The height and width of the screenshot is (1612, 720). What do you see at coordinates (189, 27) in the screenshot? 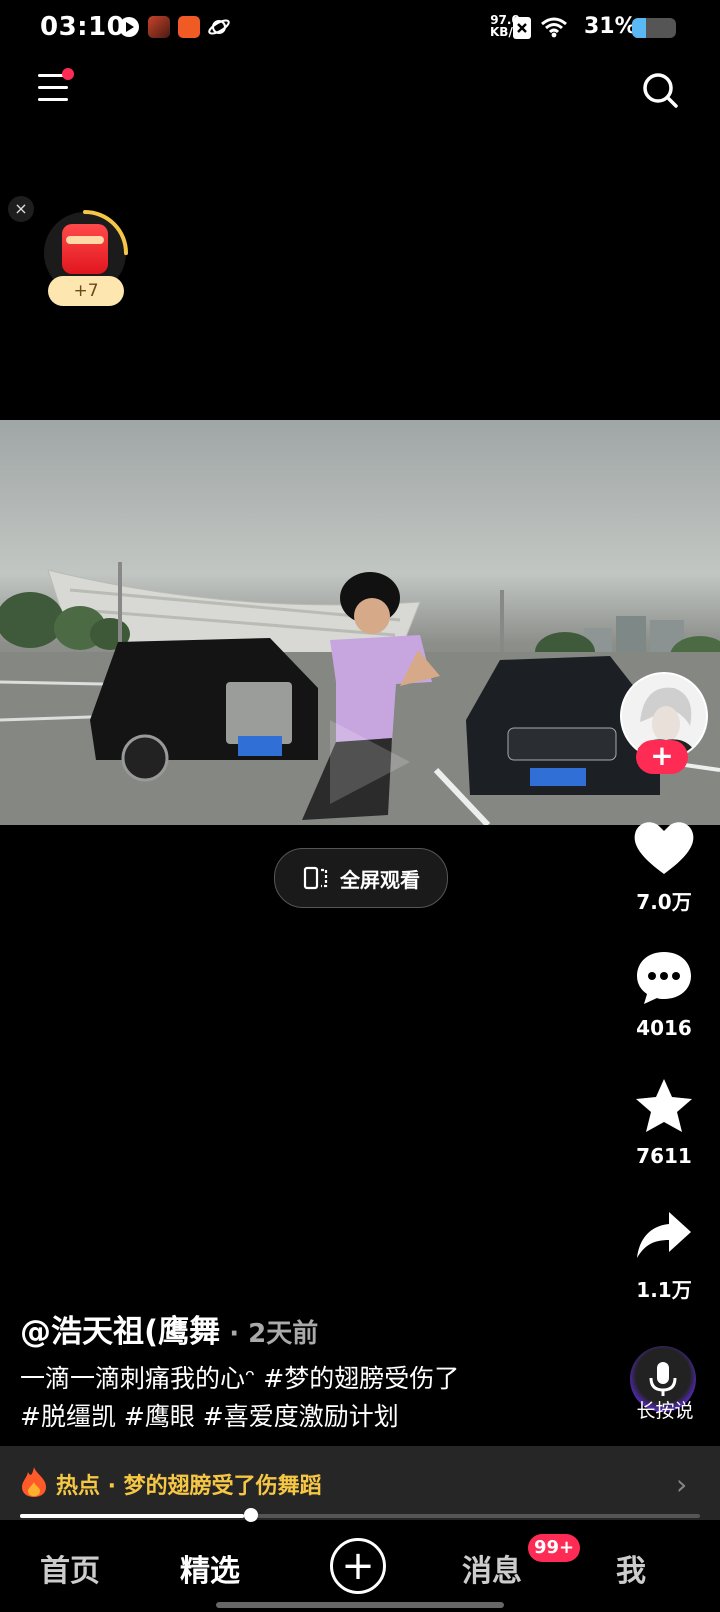
I see `app-icon` at bounding box center [189, 27].